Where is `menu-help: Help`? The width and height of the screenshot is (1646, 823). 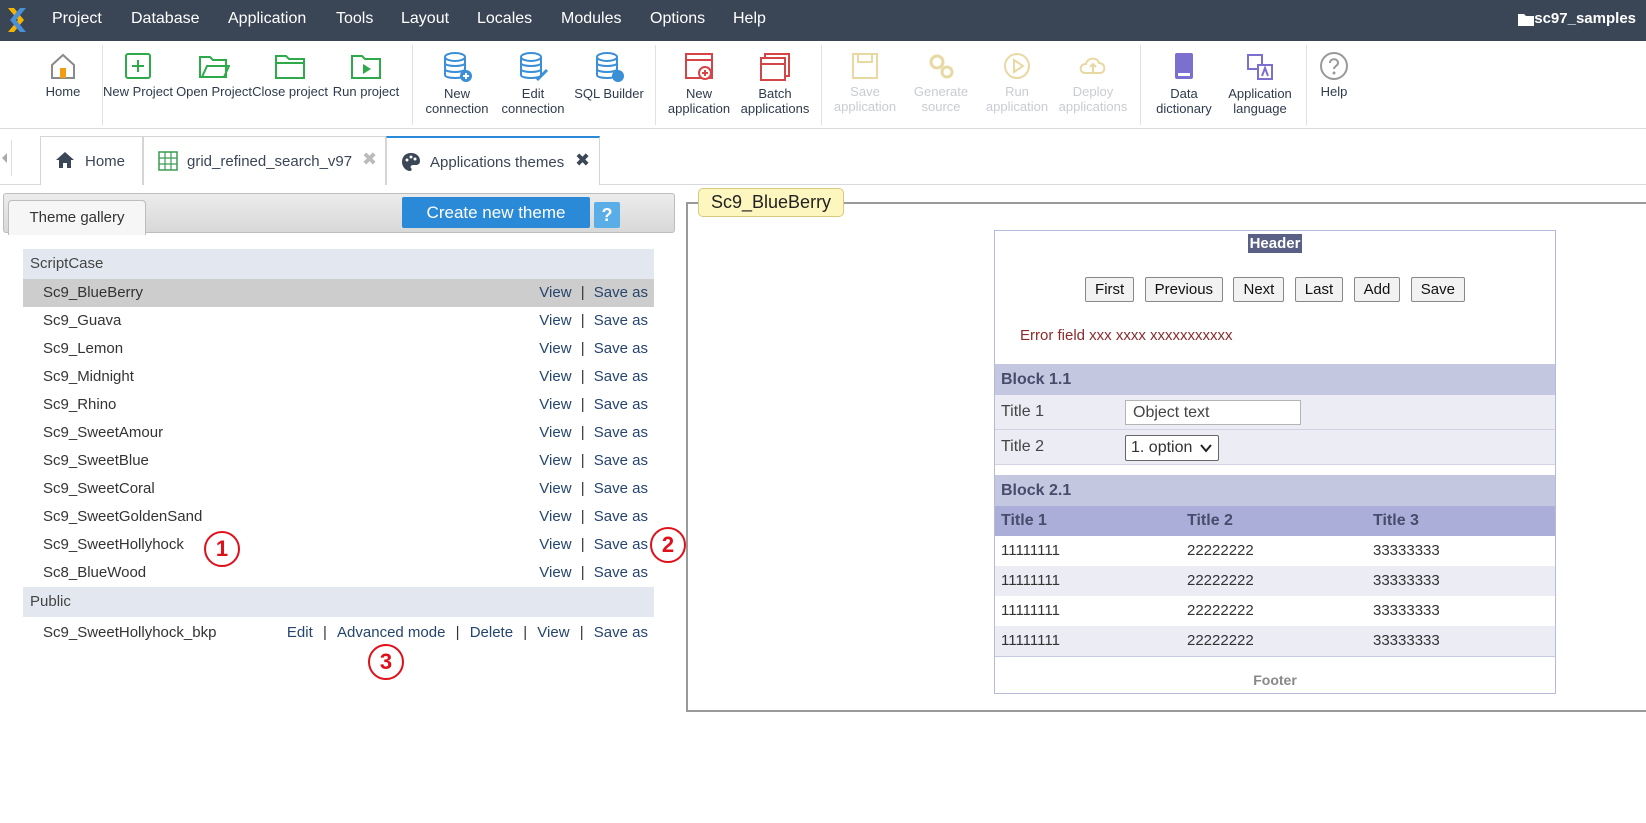
menu-help: Help is located at coordinates (749, 19).